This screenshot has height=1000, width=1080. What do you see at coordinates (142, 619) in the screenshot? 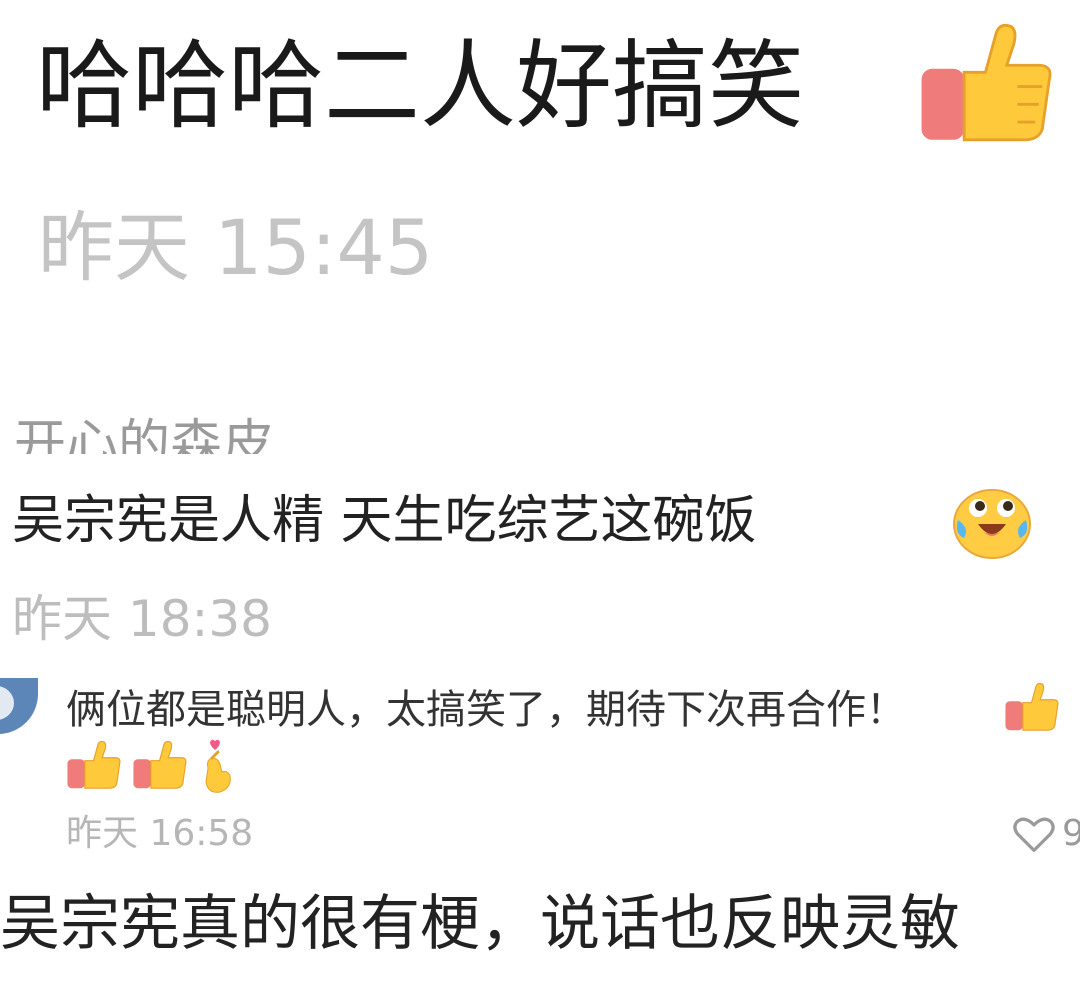
I see `comment-time: 昨天 18:38` at bounding box center [142, 619].